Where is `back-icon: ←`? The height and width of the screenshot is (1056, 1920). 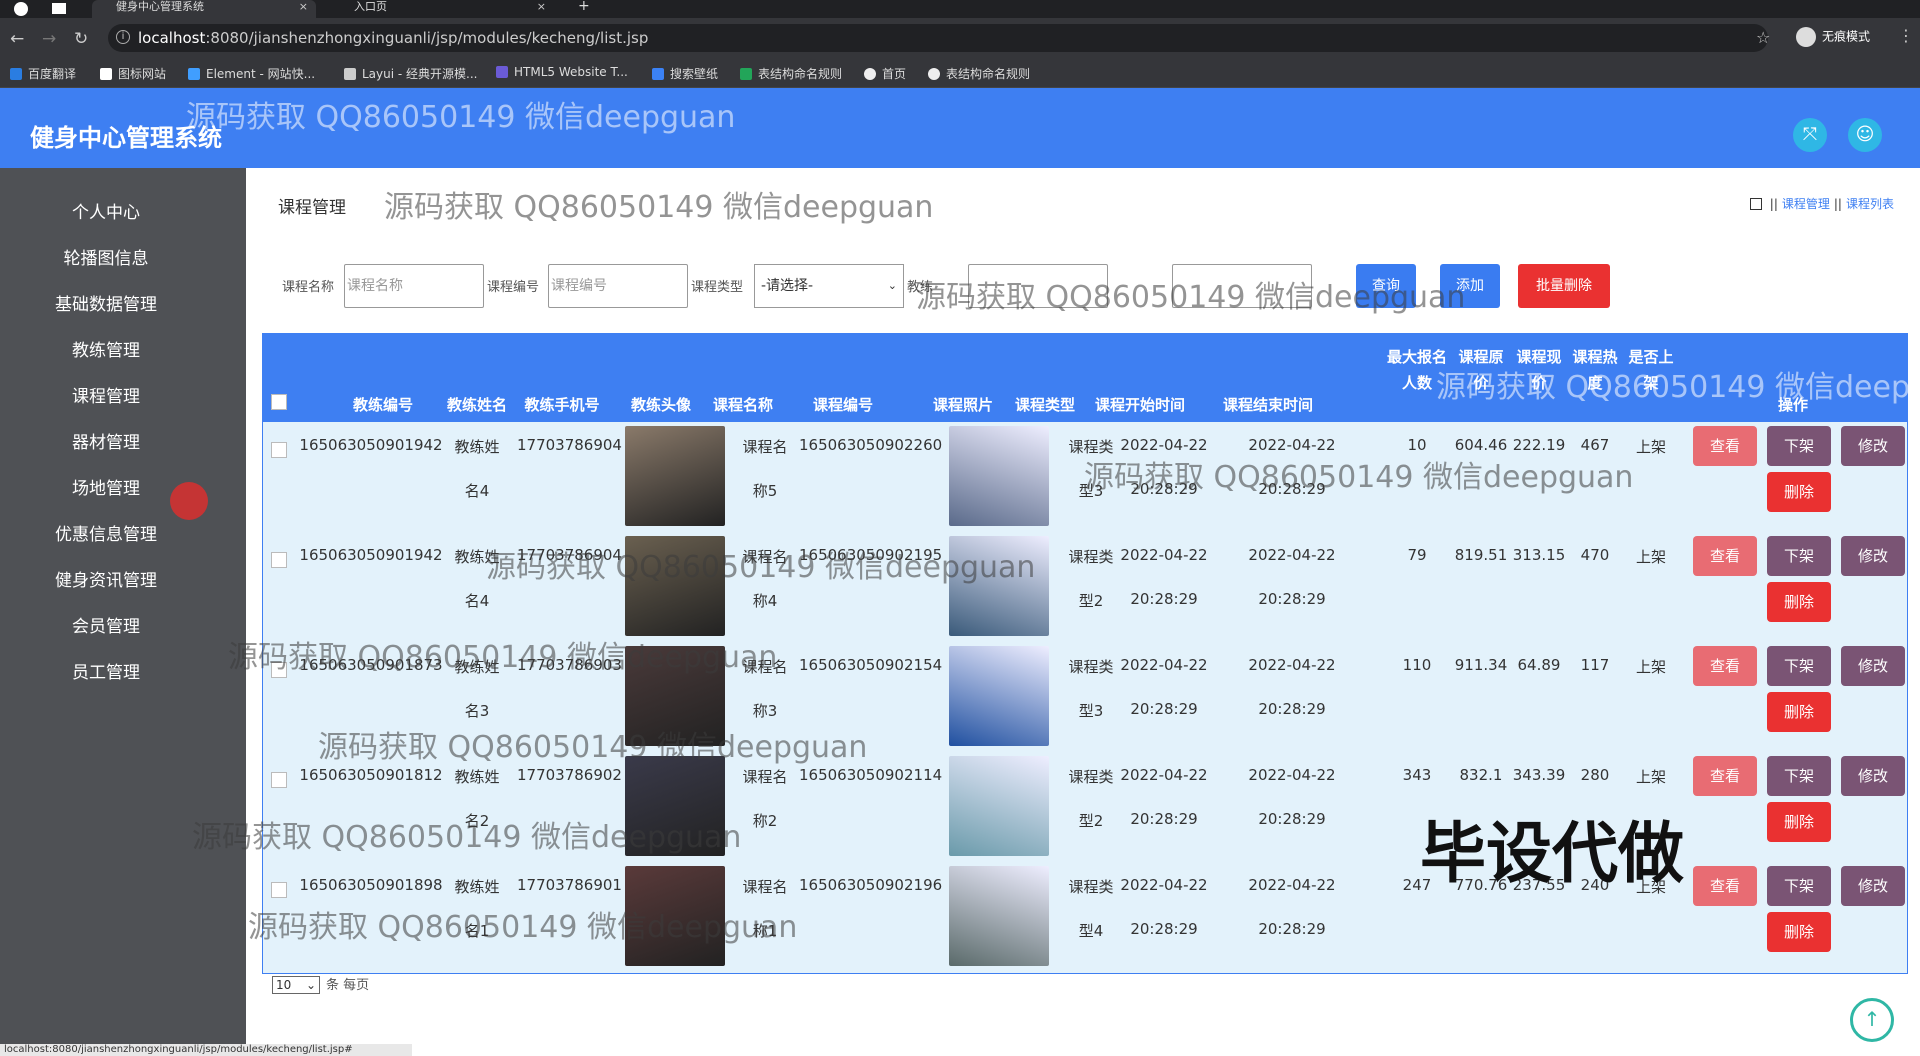
back-icon: ← is located at coordinates (17, 39).